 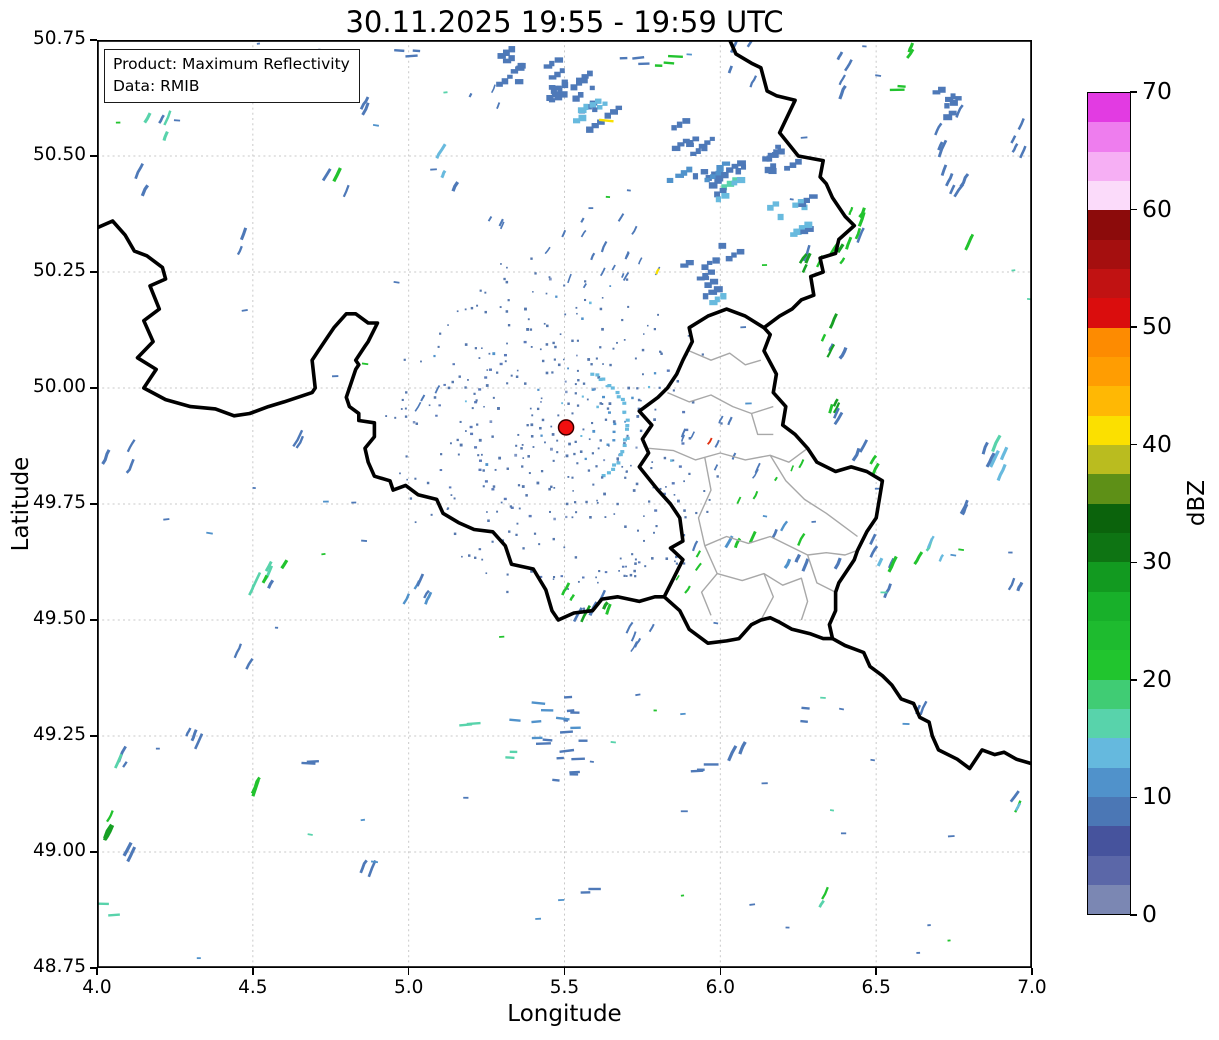 What do you see at coordinates (232, 76) in the screenshot?
I see `product-info-box: Product: Maximum Reflectivity Data: RMIB` at bounding box center [232, 76].